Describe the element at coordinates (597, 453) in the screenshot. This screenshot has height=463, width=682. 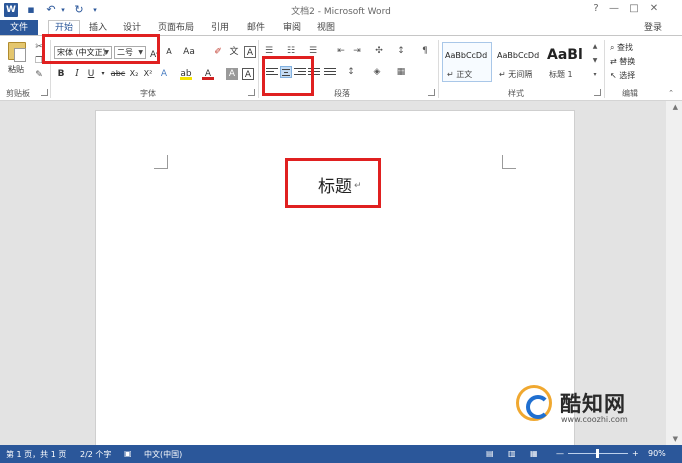
I see `zoom-slider-thumb` at that location.